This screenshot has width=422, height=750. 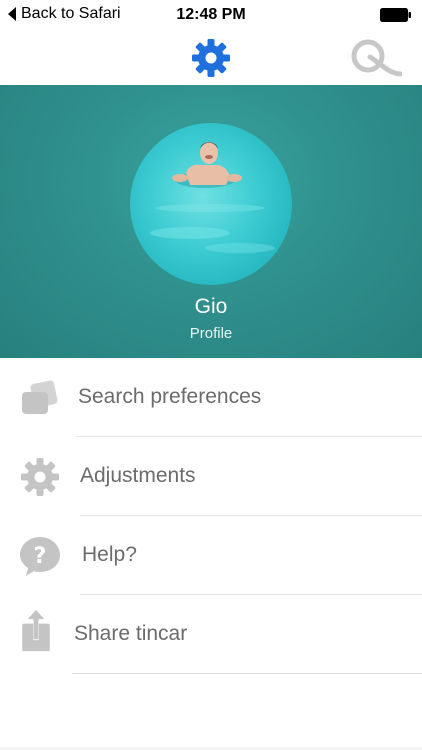 I want to click on menu-label-adjustments: Adjustments, so click(x=138, y=475).